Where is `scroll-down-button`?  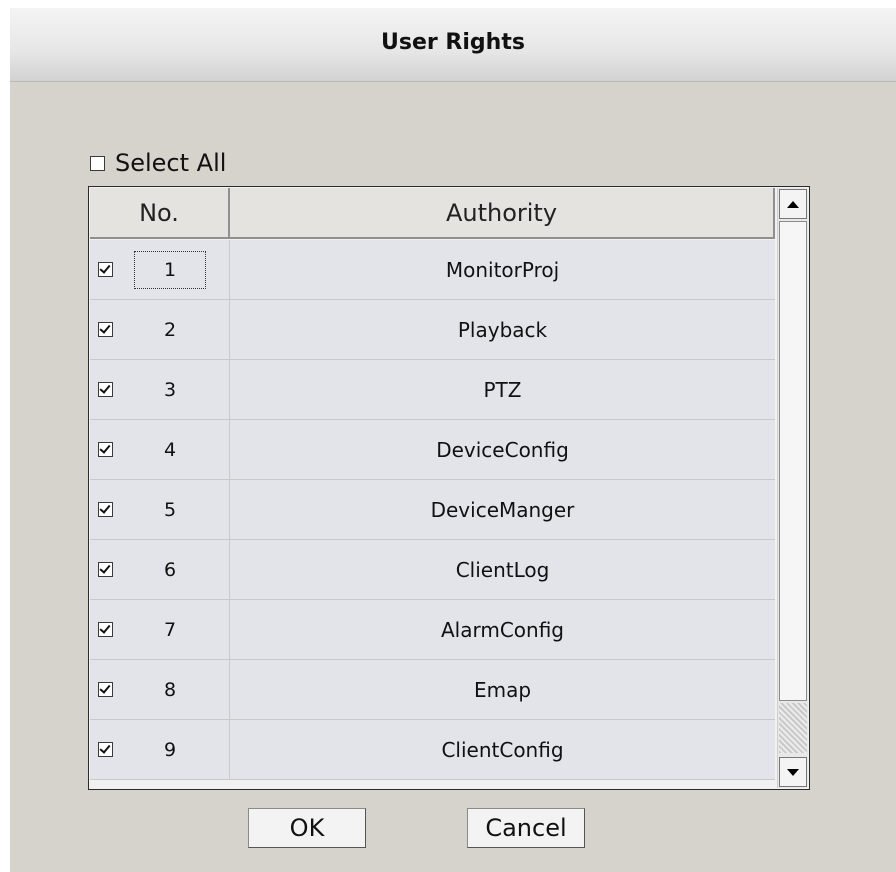
scroll-down-button is located at coordinates (793, 772).